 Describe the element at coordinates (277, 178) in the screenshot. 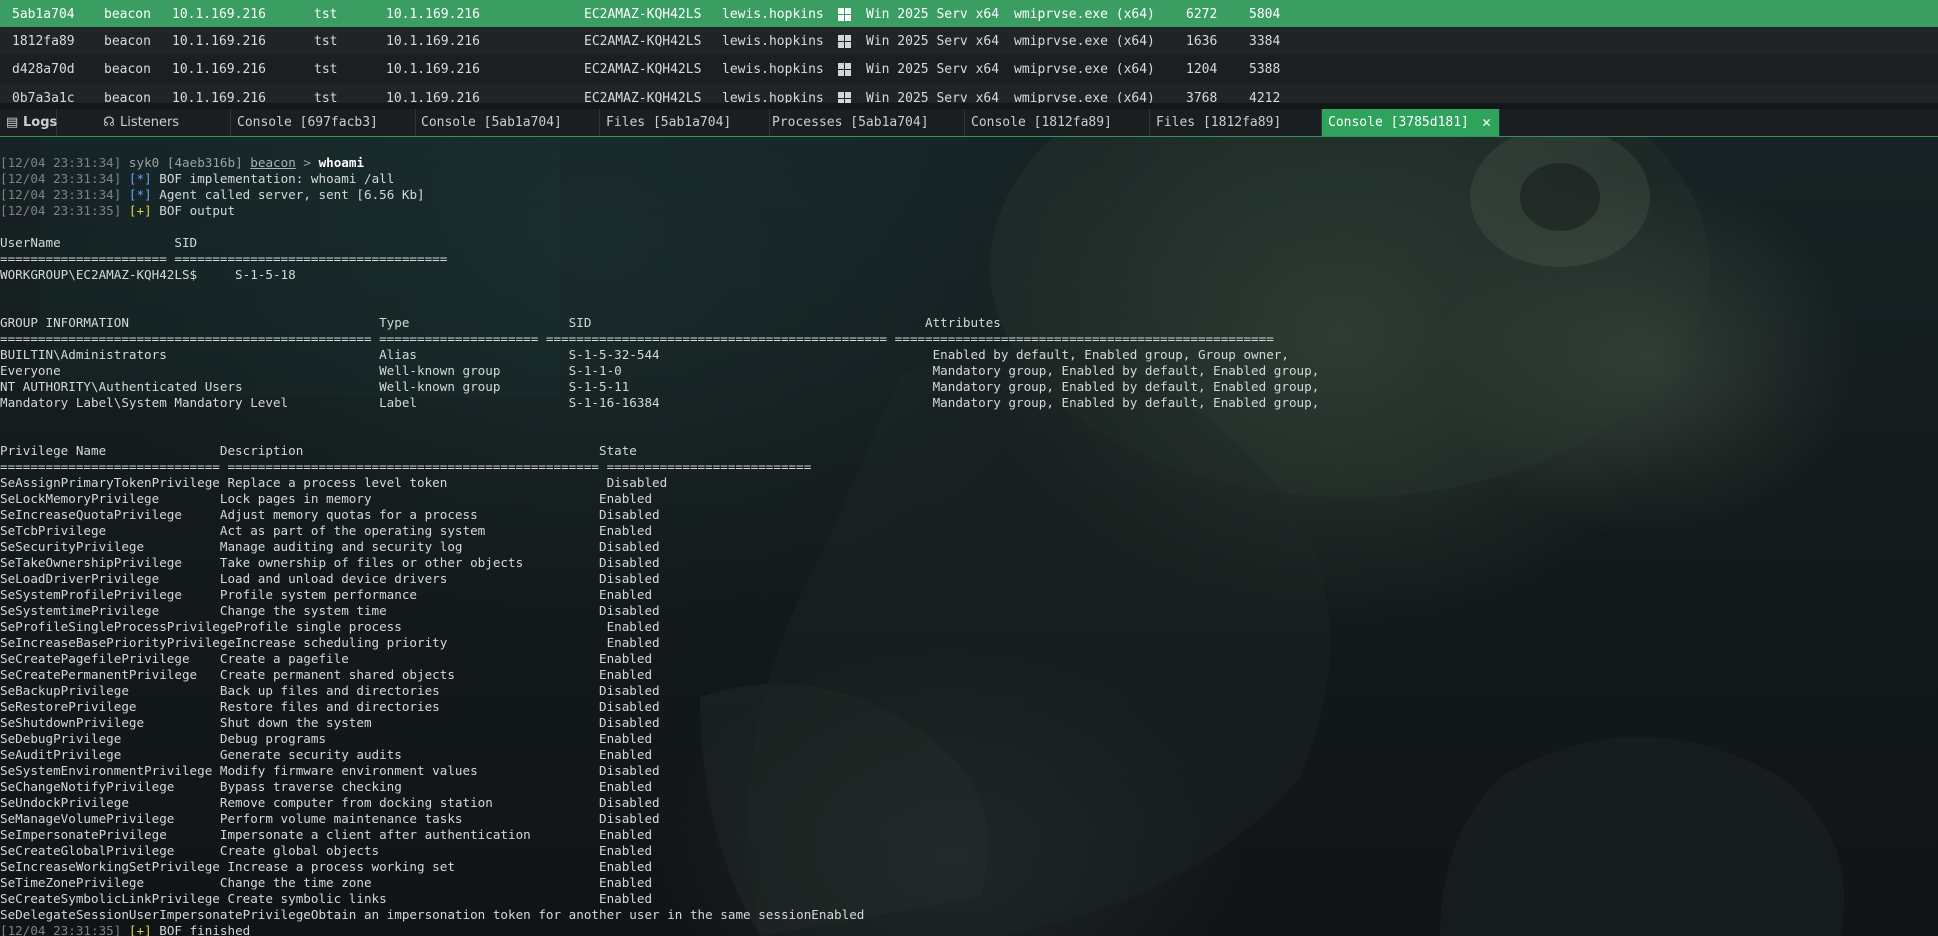

I see `message-text: BOF implementation: whoami /all` at that location.